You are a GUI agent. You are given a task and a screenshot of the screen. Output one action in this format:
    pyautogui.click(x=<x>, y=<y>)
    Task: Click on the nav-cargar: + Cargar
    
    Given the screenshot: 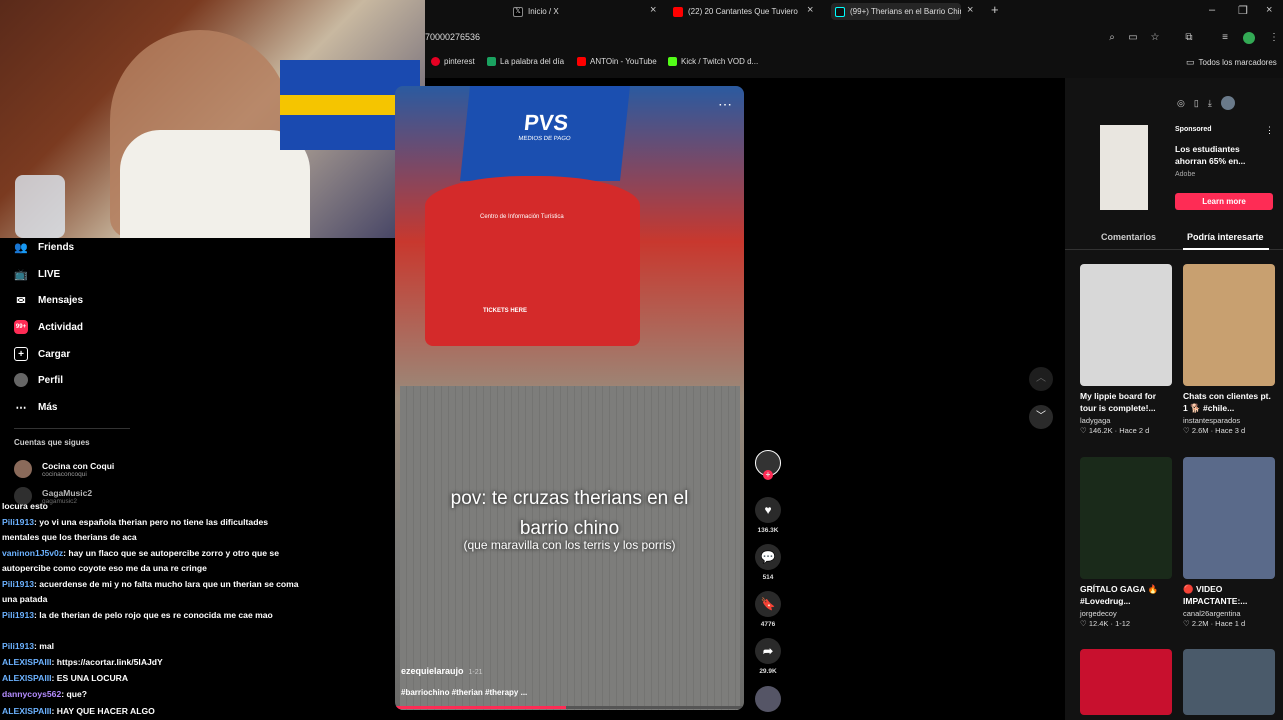 What is the action you would take?
    pyautogui.click(x=42, y=354)
    